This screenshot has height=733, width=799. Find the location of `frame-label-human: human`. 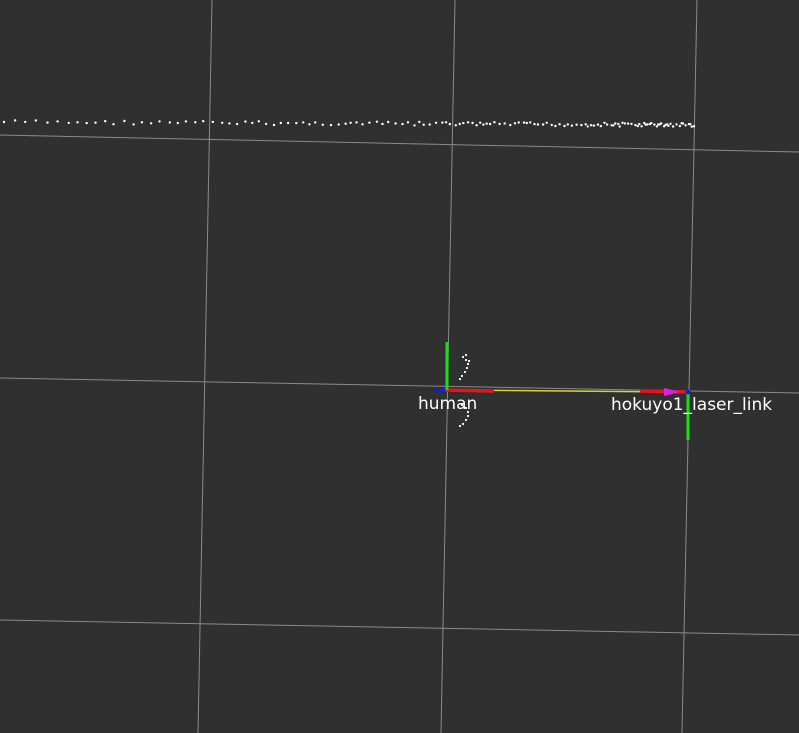

frame-label-human: human is located at coordinates (447, 404).